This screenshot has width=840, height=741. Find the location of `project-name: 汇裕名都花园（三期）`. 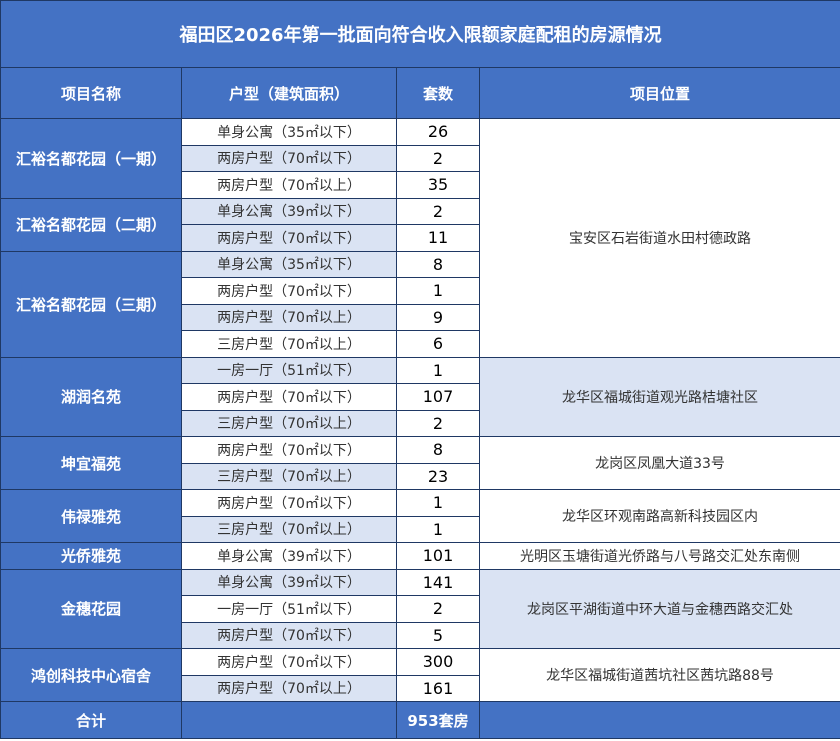

project-name: 汇裕名都花园（三期） is located at coordinates (91, 304).